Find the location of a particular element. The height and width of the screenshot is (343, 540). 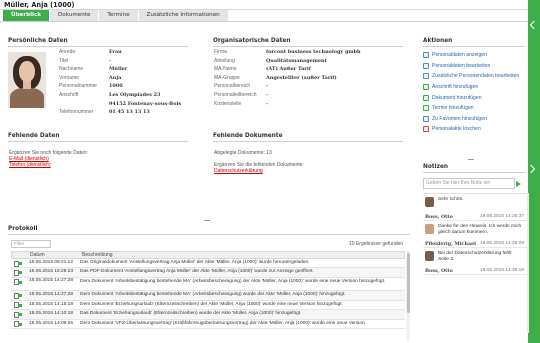

collapse-chevron-icon is located at coordinates (534, 25).